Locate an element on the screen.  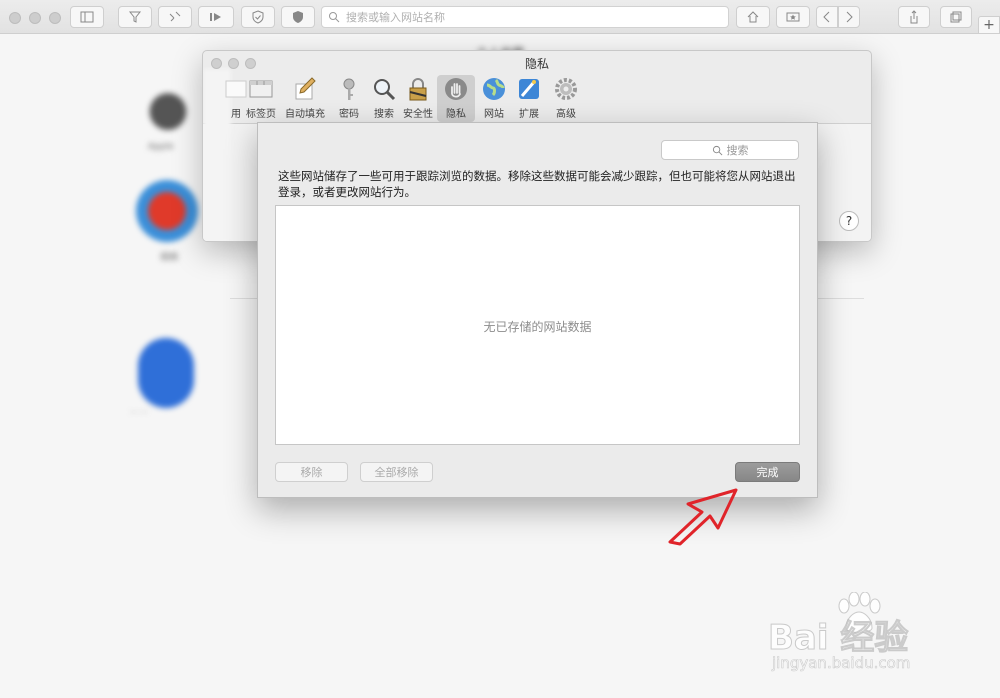
magnifier-icon is located at coordinates (385, 90).